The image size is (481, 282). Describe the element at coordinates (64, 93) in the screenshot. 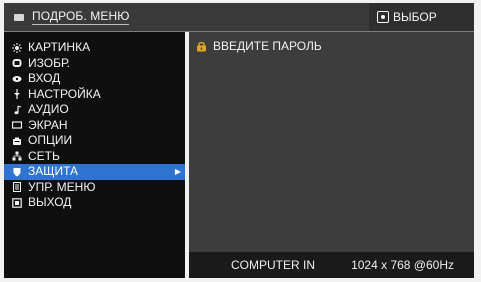

I see `menu-item-label: НАСТРОЙКА` at that location.